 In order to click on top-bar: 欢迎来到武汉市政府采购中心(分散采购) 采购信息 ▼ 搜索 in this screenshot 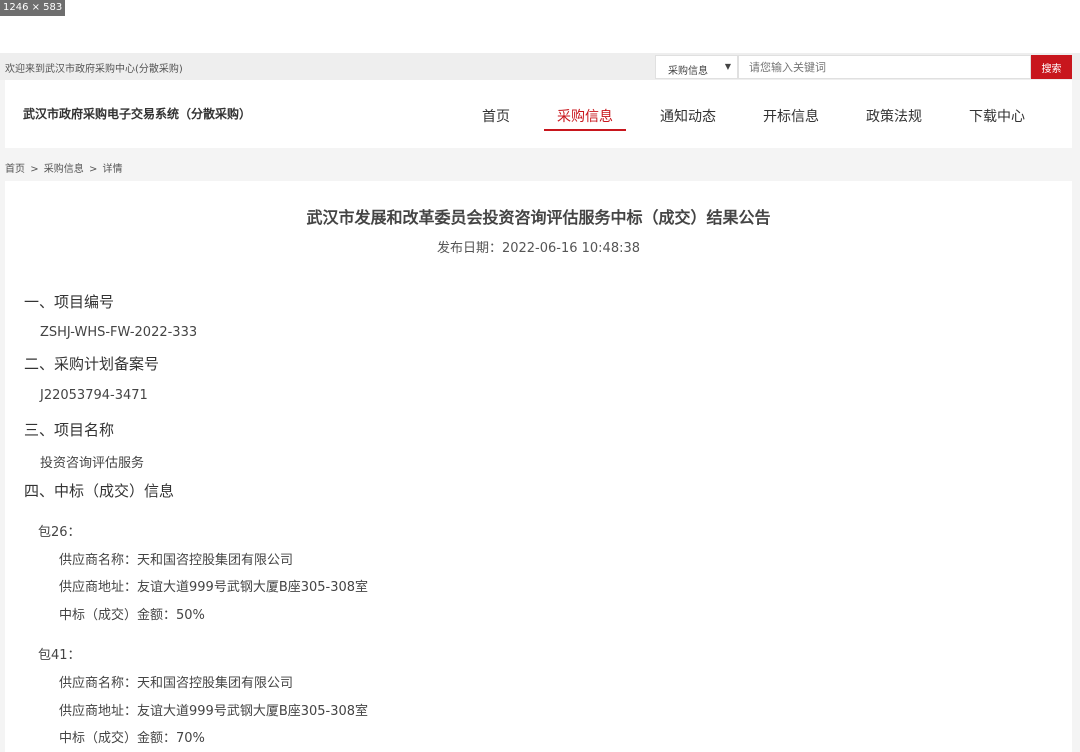, I will do `click(540, 66)`.